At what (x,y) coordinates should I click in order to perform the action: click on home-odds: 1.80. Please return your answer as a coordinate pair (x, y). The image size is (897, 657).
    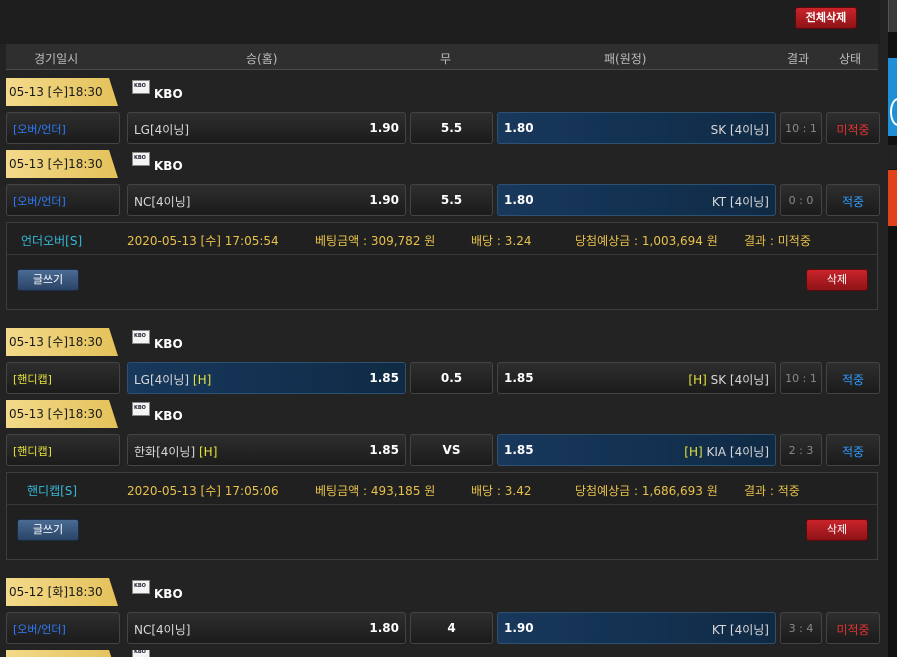
    Looking at the image, I should click on (384, 628).